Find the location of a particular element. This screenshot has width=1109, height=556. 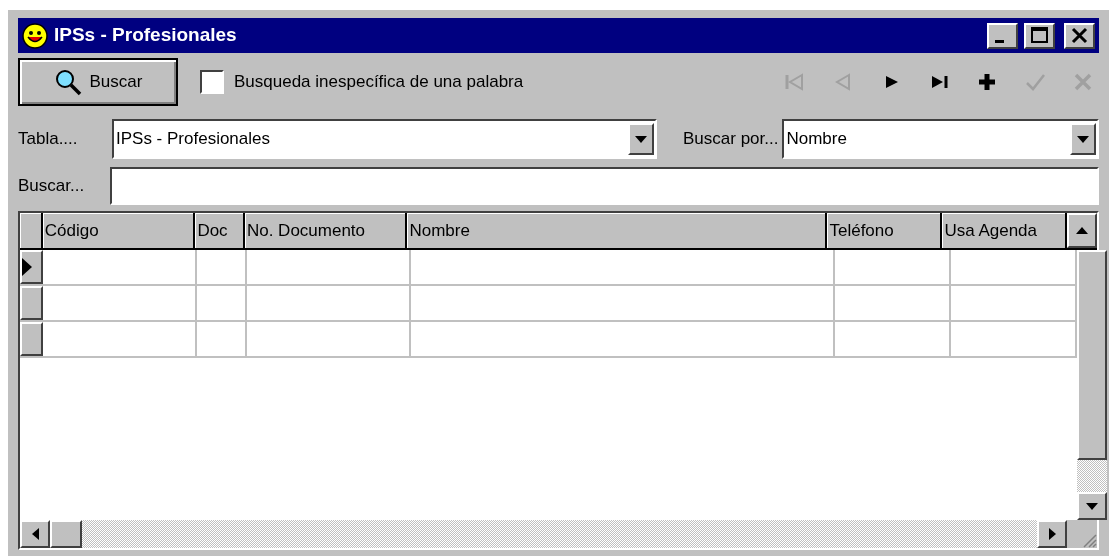

maximize-button is located at coordinates (1039, 35).